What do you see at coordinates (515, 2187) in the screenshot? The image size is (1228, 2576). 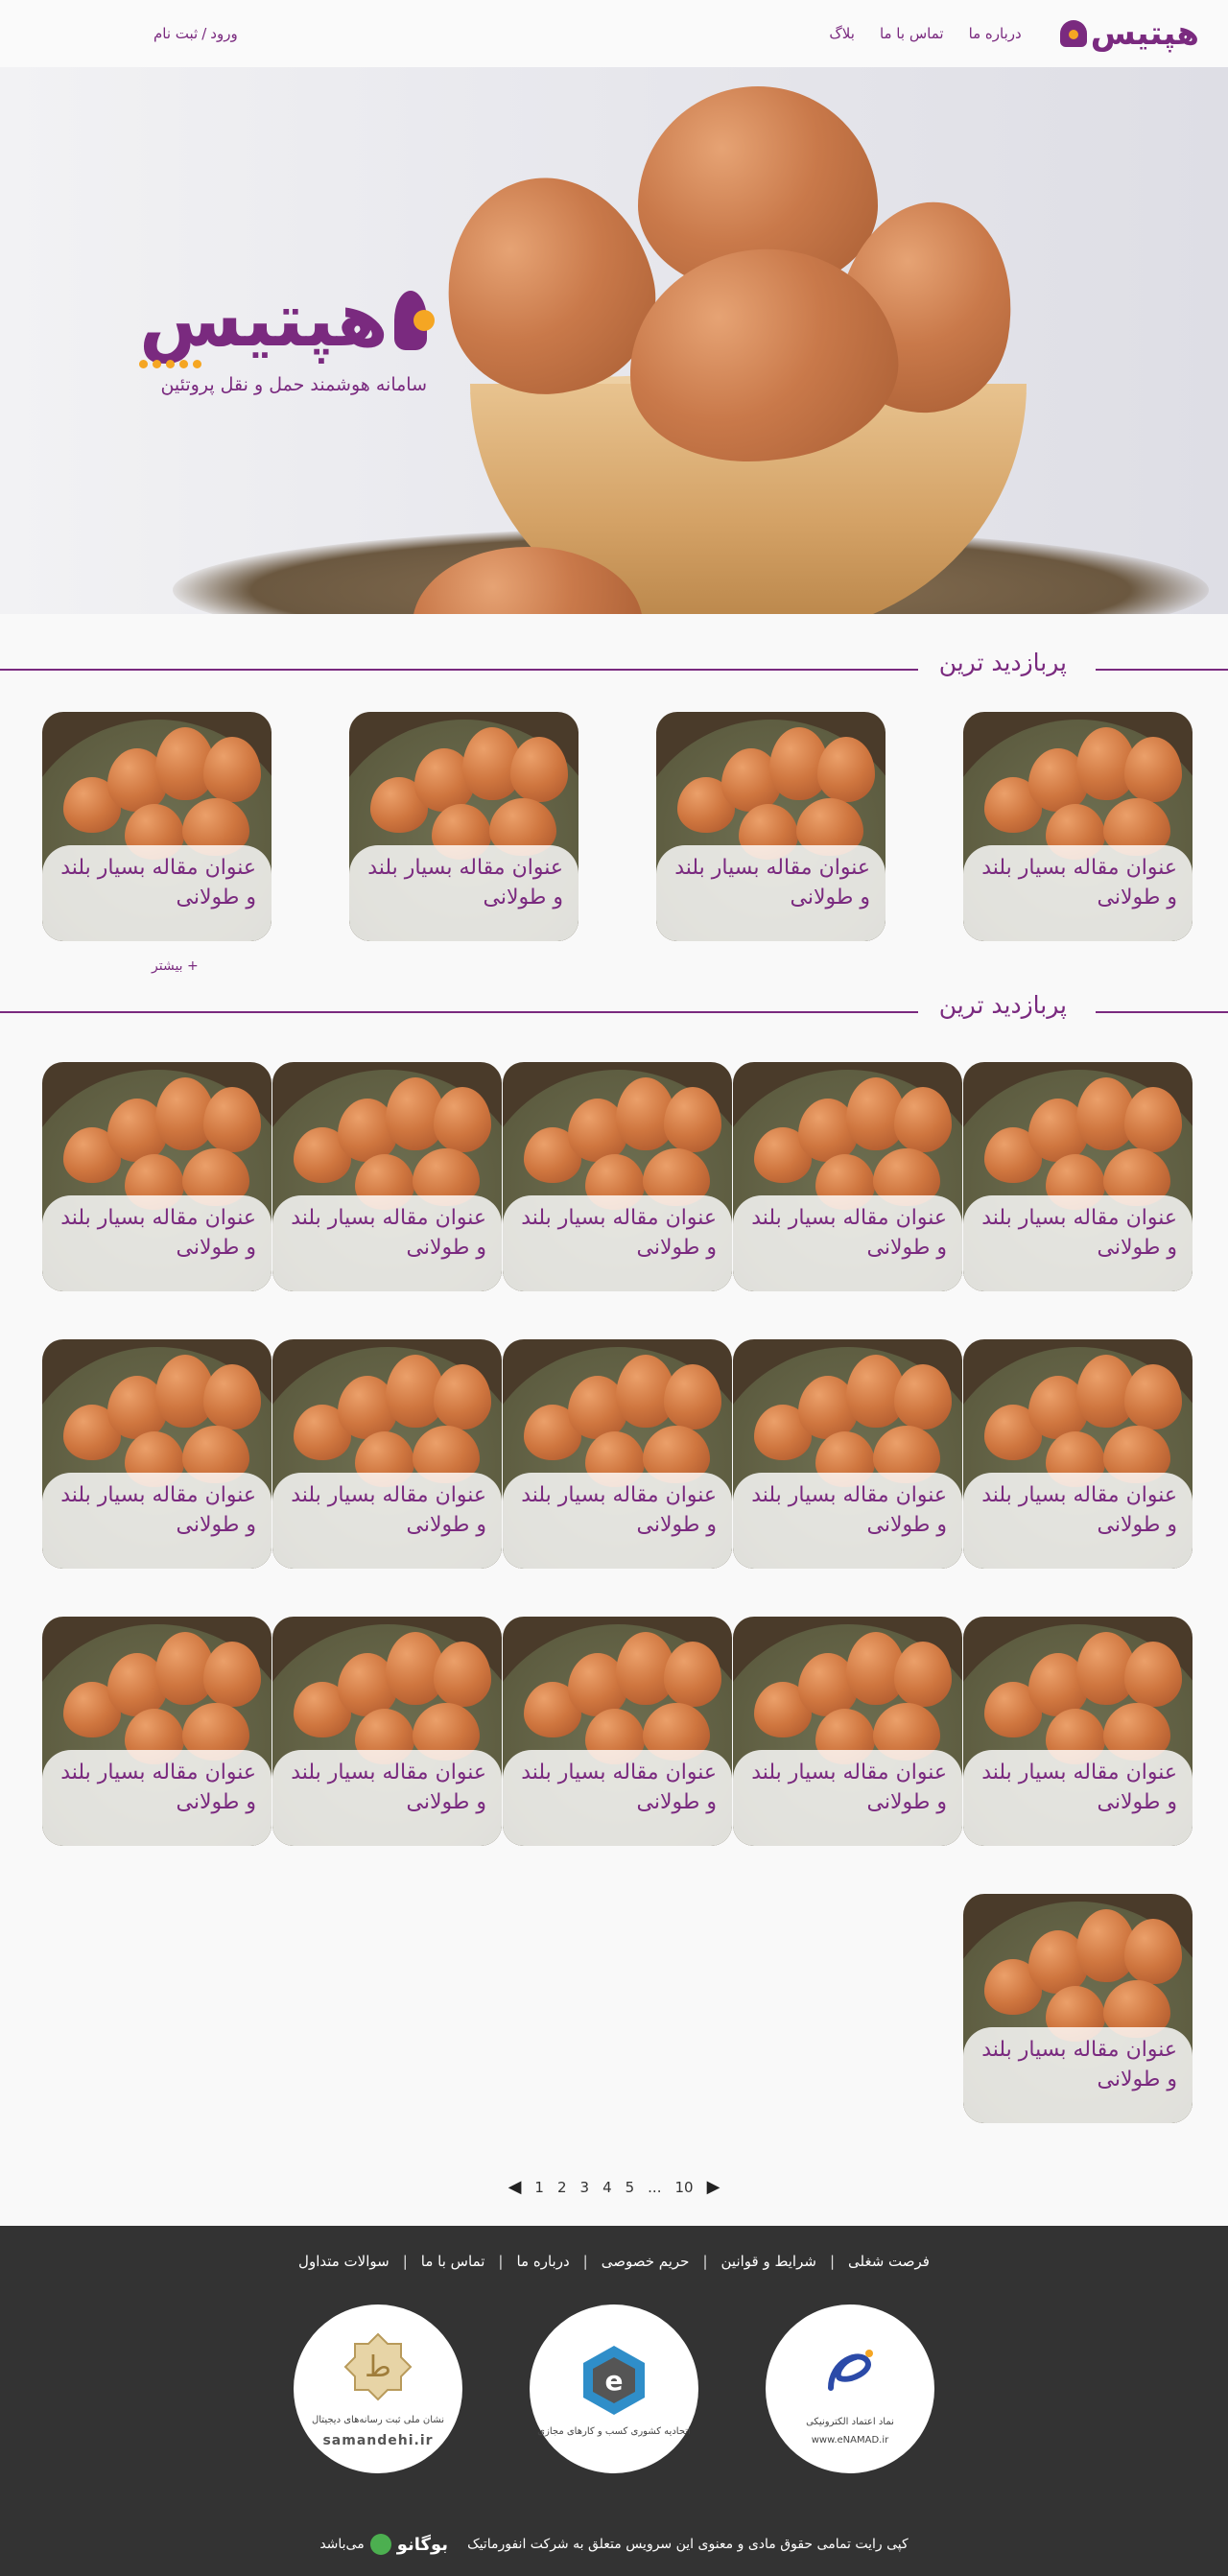 I see `arrow-left-icon: ◀` at bounding box center [515, 2187].